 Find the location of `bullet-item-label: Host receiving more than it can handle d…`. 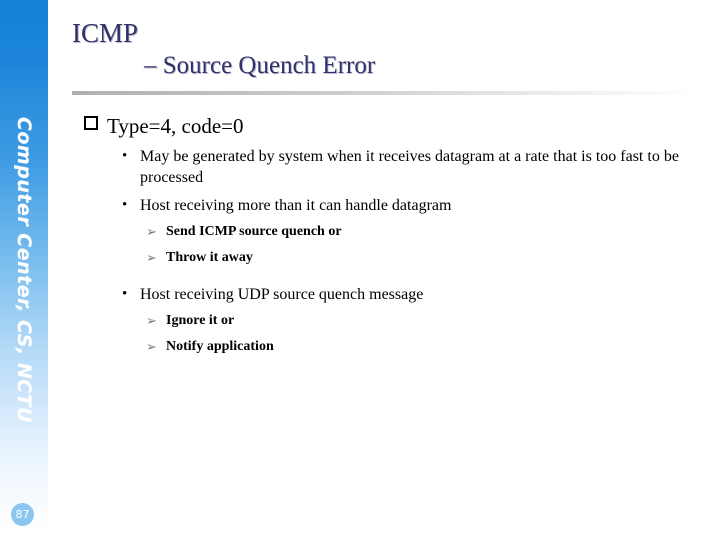

bullet-item-label: Host receiving more than it can handle d… is located at coordinates (296, 205).